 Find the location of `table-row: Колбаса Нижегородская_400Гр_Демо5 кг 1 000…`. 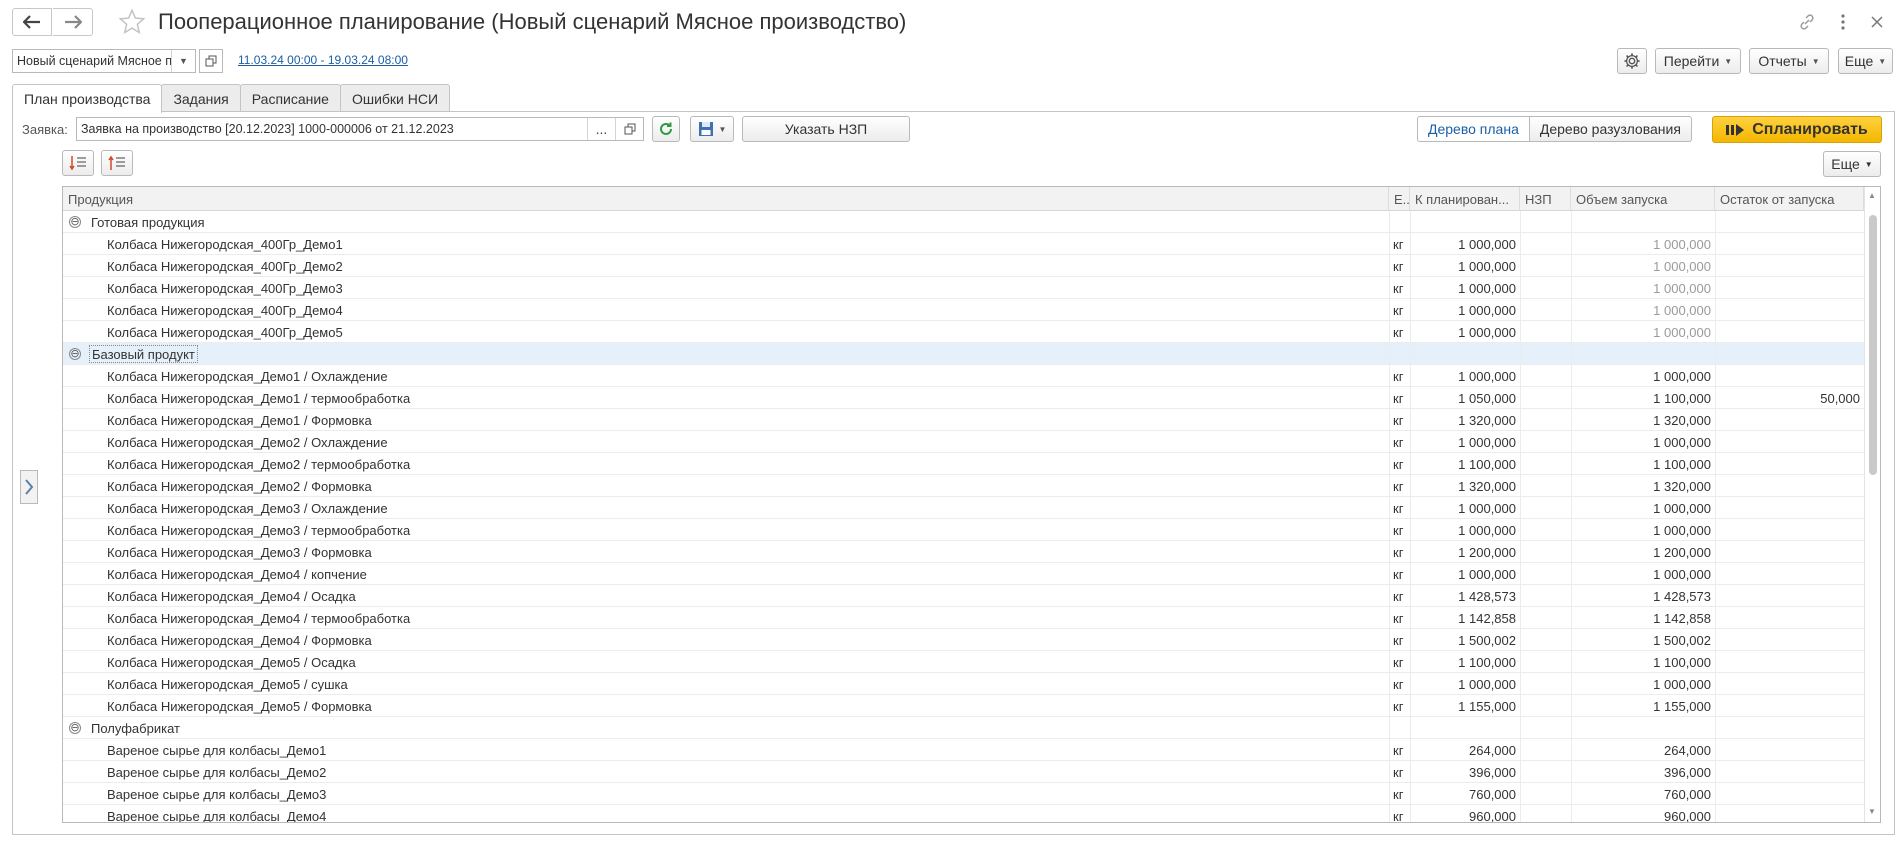

table-row: Колбаса Нижегородская_400Гр_Демо5 кг 1 000… is located at coordinates (963, 332).